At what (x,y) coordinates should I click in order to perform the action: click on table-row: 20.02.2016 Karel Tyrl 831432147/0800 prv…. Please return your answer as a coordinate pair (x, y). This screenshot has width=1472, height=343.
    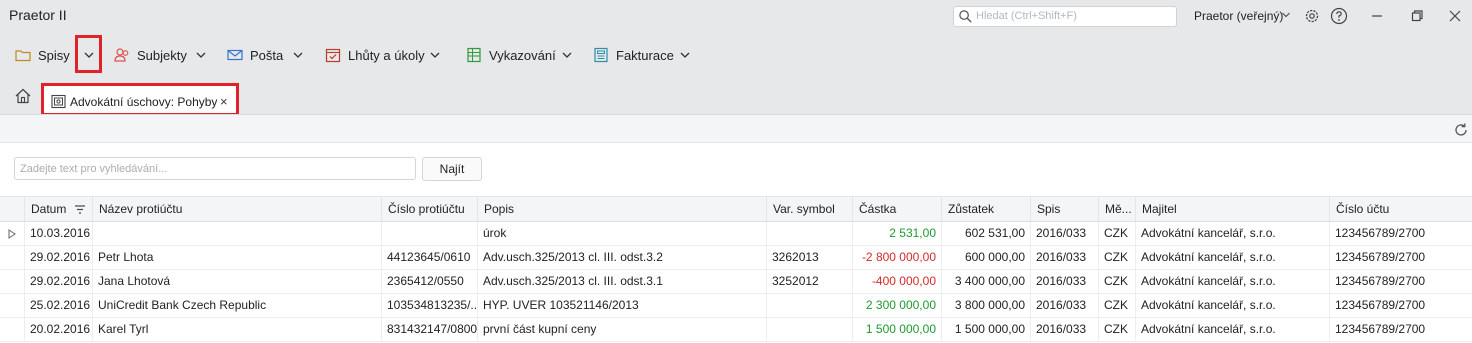
    Looking at the image, I should click on (736, 330).